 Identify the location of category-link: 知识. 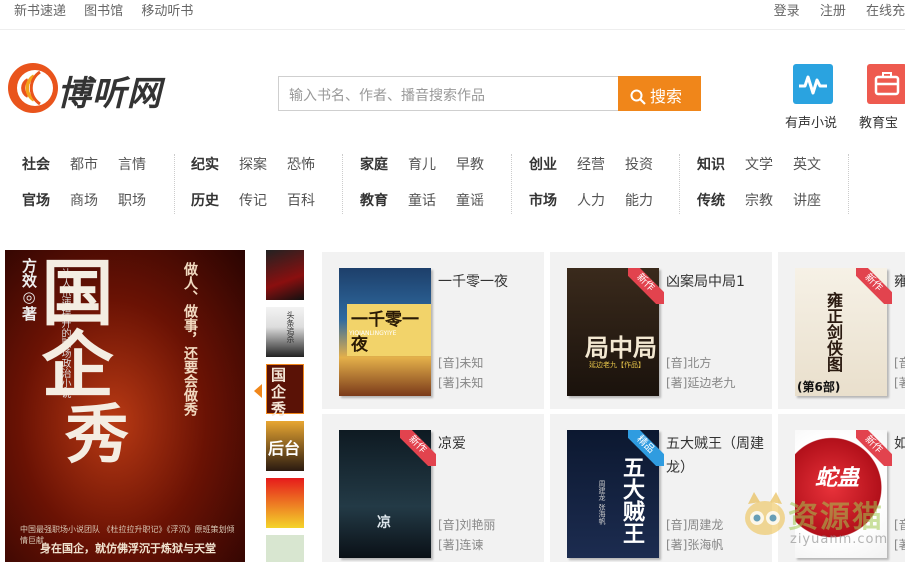
(711, 164).